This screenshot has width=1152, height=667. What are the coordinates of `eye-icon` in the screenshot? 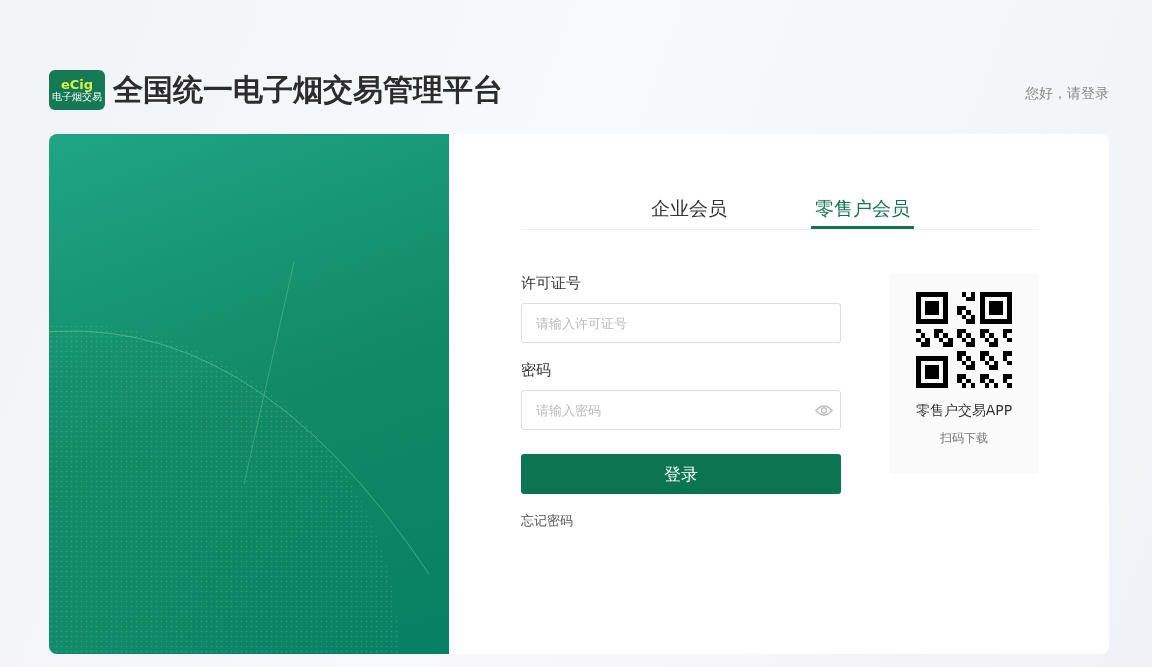 It's located at (824, 410).